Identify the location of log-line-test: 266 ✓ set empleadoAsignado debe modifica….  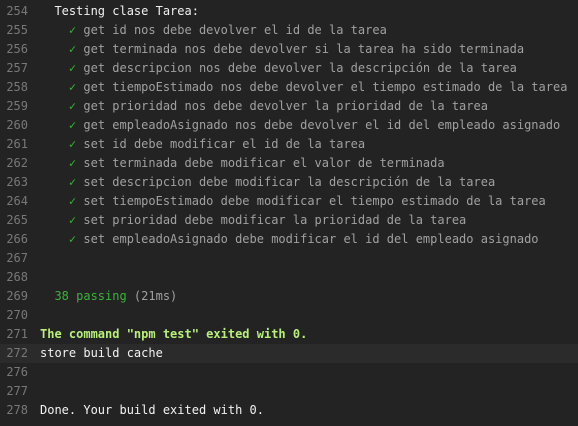
(289, 239).